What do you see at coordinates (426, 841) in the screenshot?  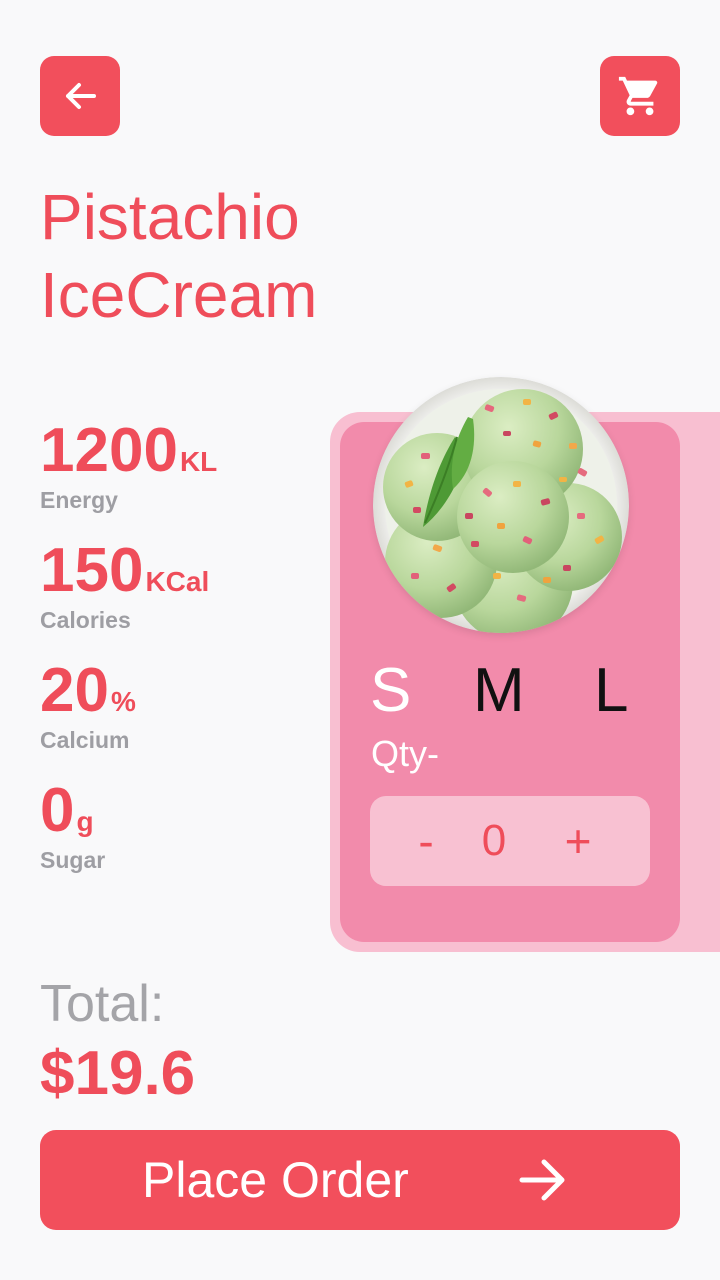 I see `quantity-decrement-button: -` at bounding box center [426, 841].